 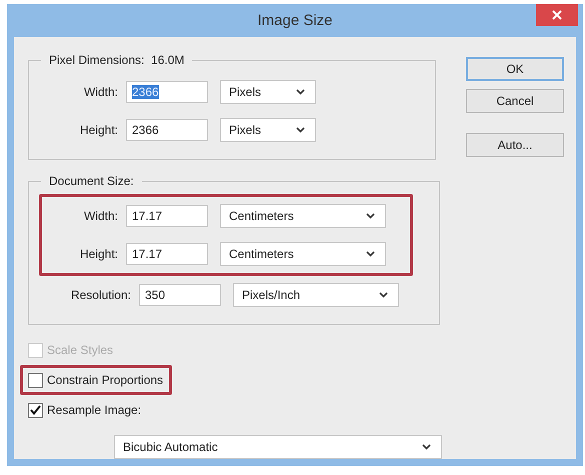 I want to click on window-title: Image Size, so click(x=295, y=20).